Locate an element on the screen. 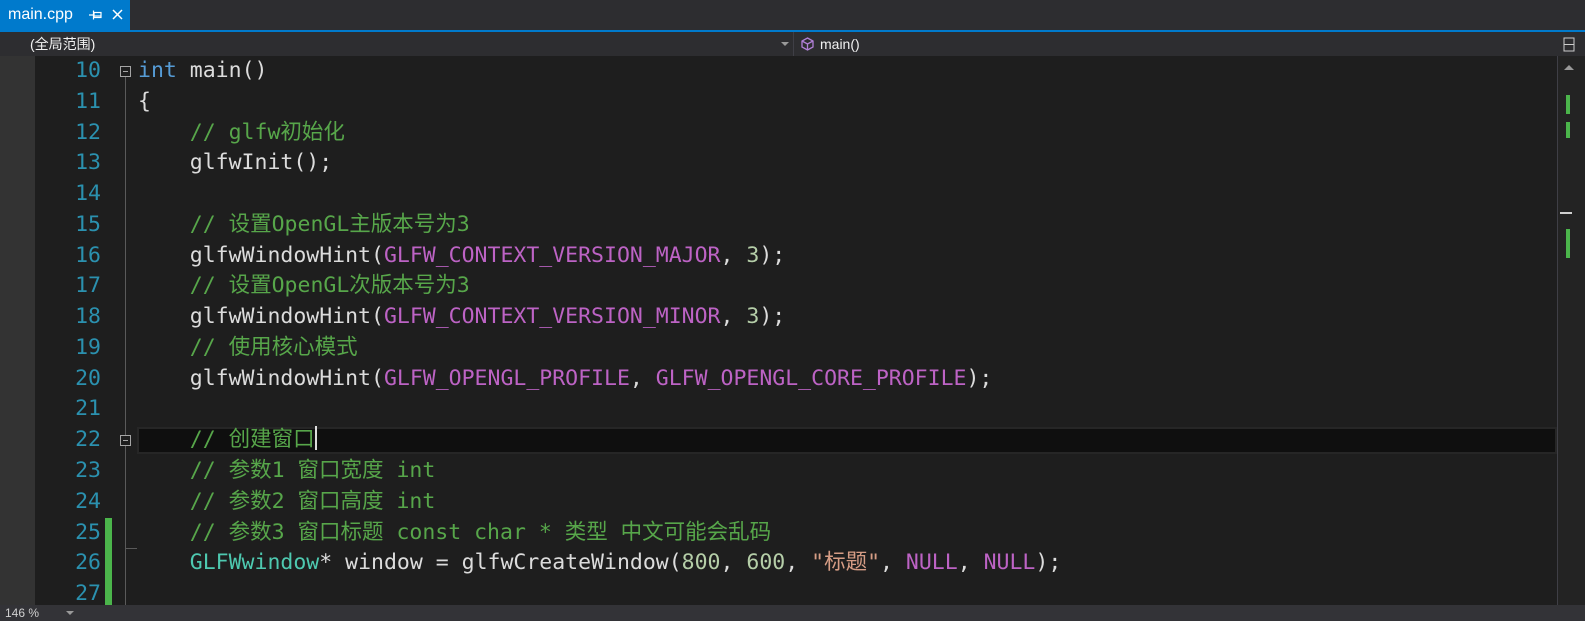  tab-bar: main.cpp is located at coordinates (792, 15).